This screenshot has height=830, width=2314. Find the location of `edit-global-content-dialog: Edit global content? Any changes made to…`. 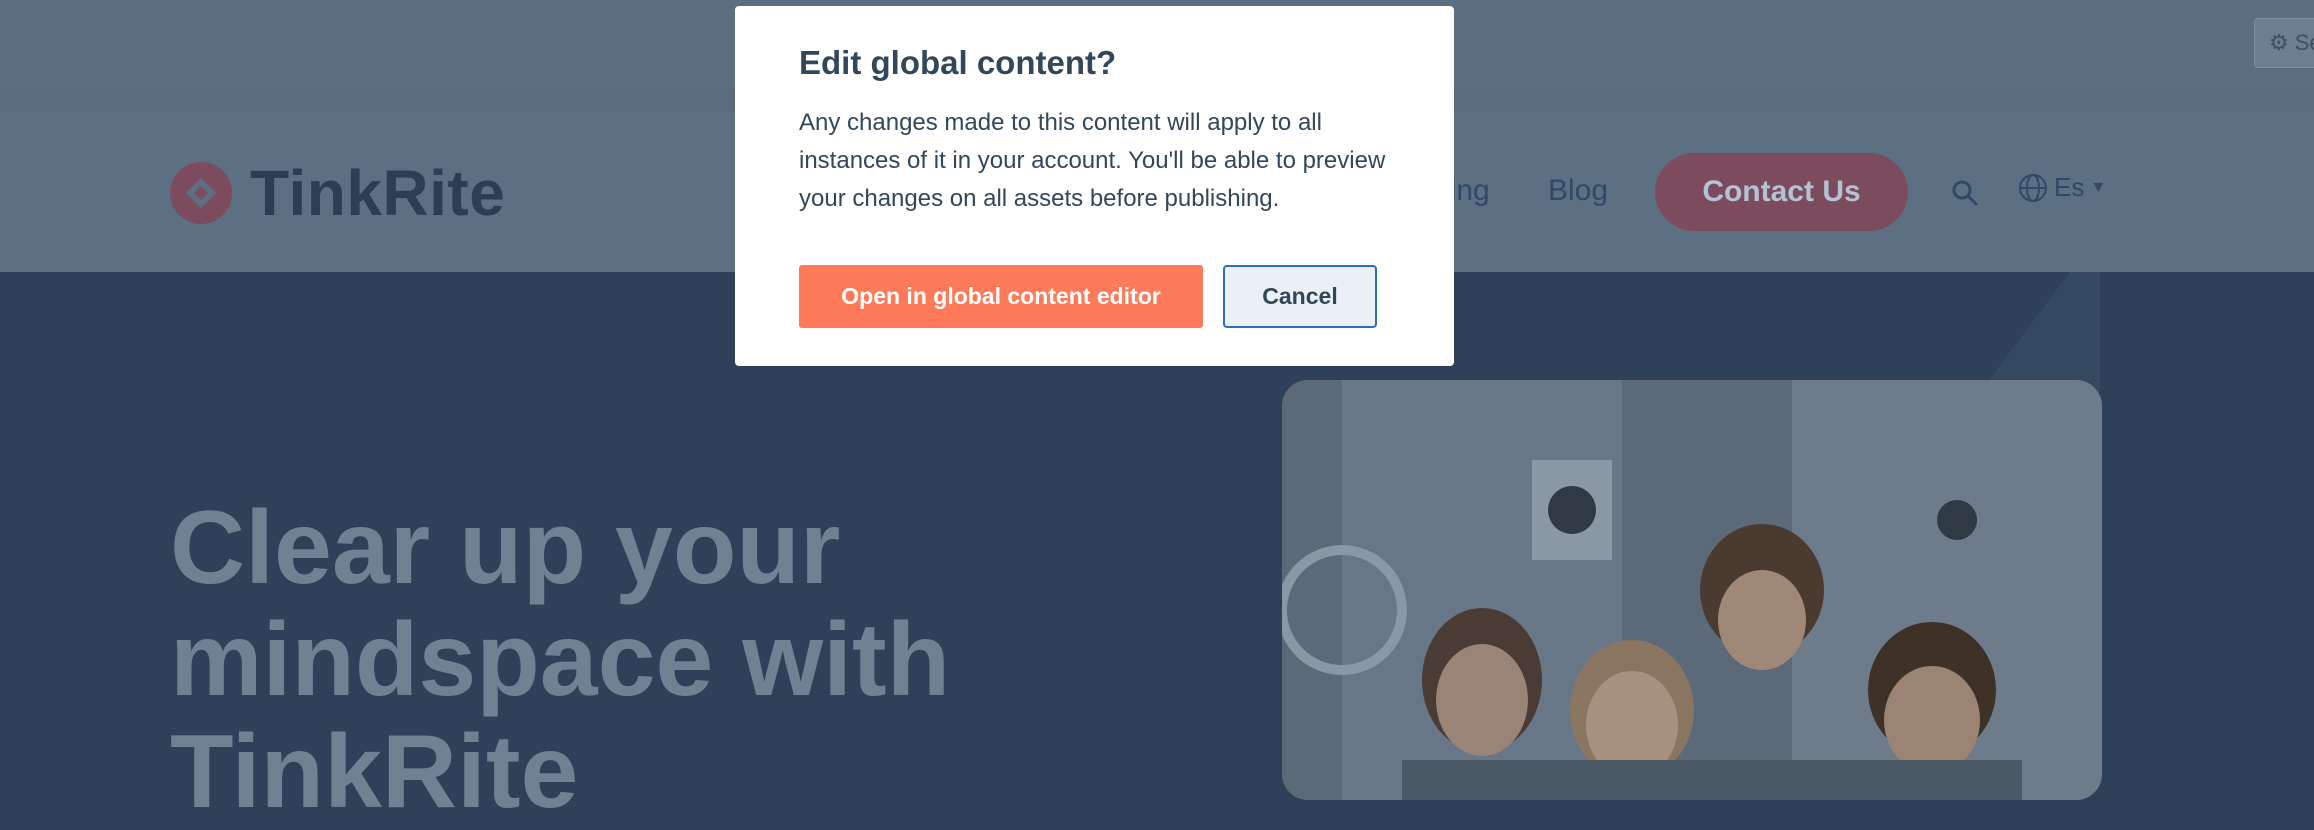

edit-global-content-dialog: Edit global content? Any changes made to… is located at coordinates (1094, 186).